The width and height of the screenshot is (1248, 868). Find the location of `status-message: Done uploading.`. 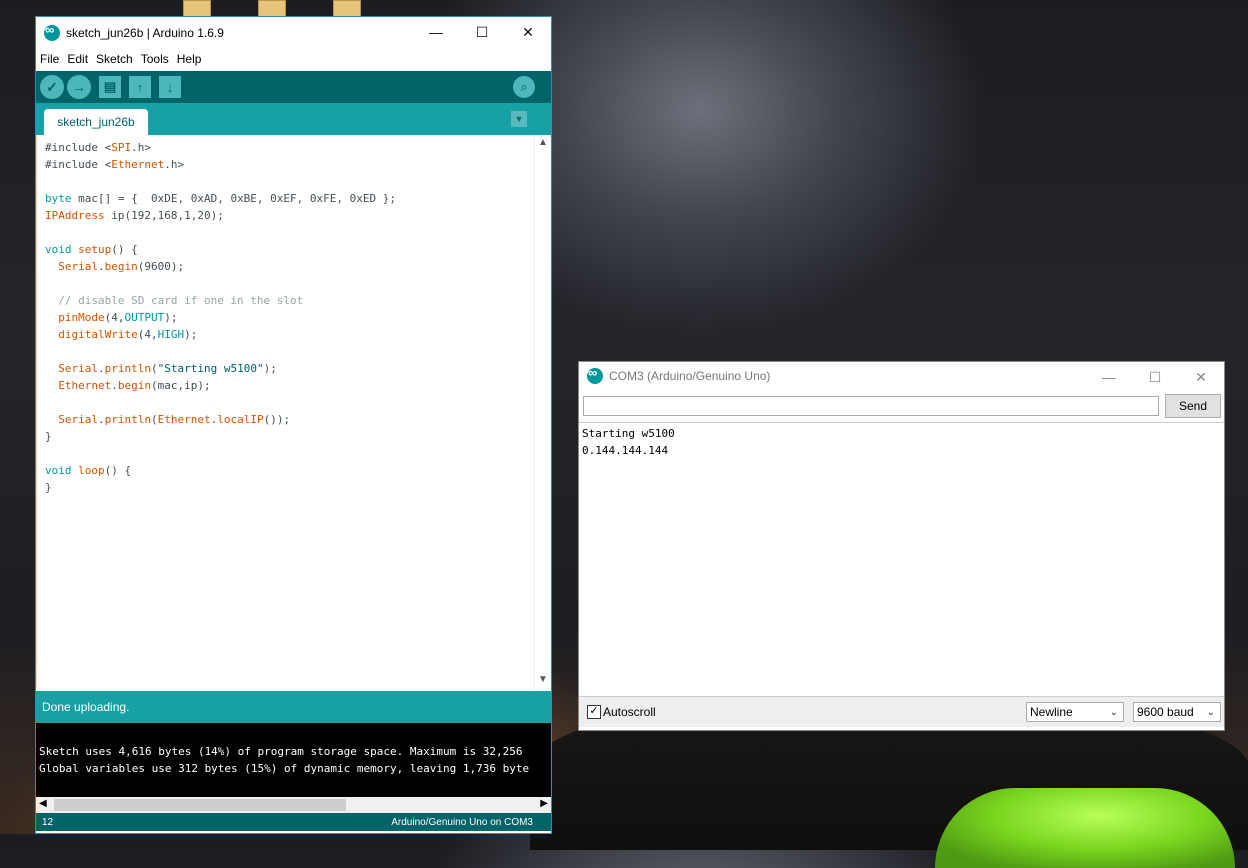

status-message: Done uploading. is located at coordinates (293, 707).